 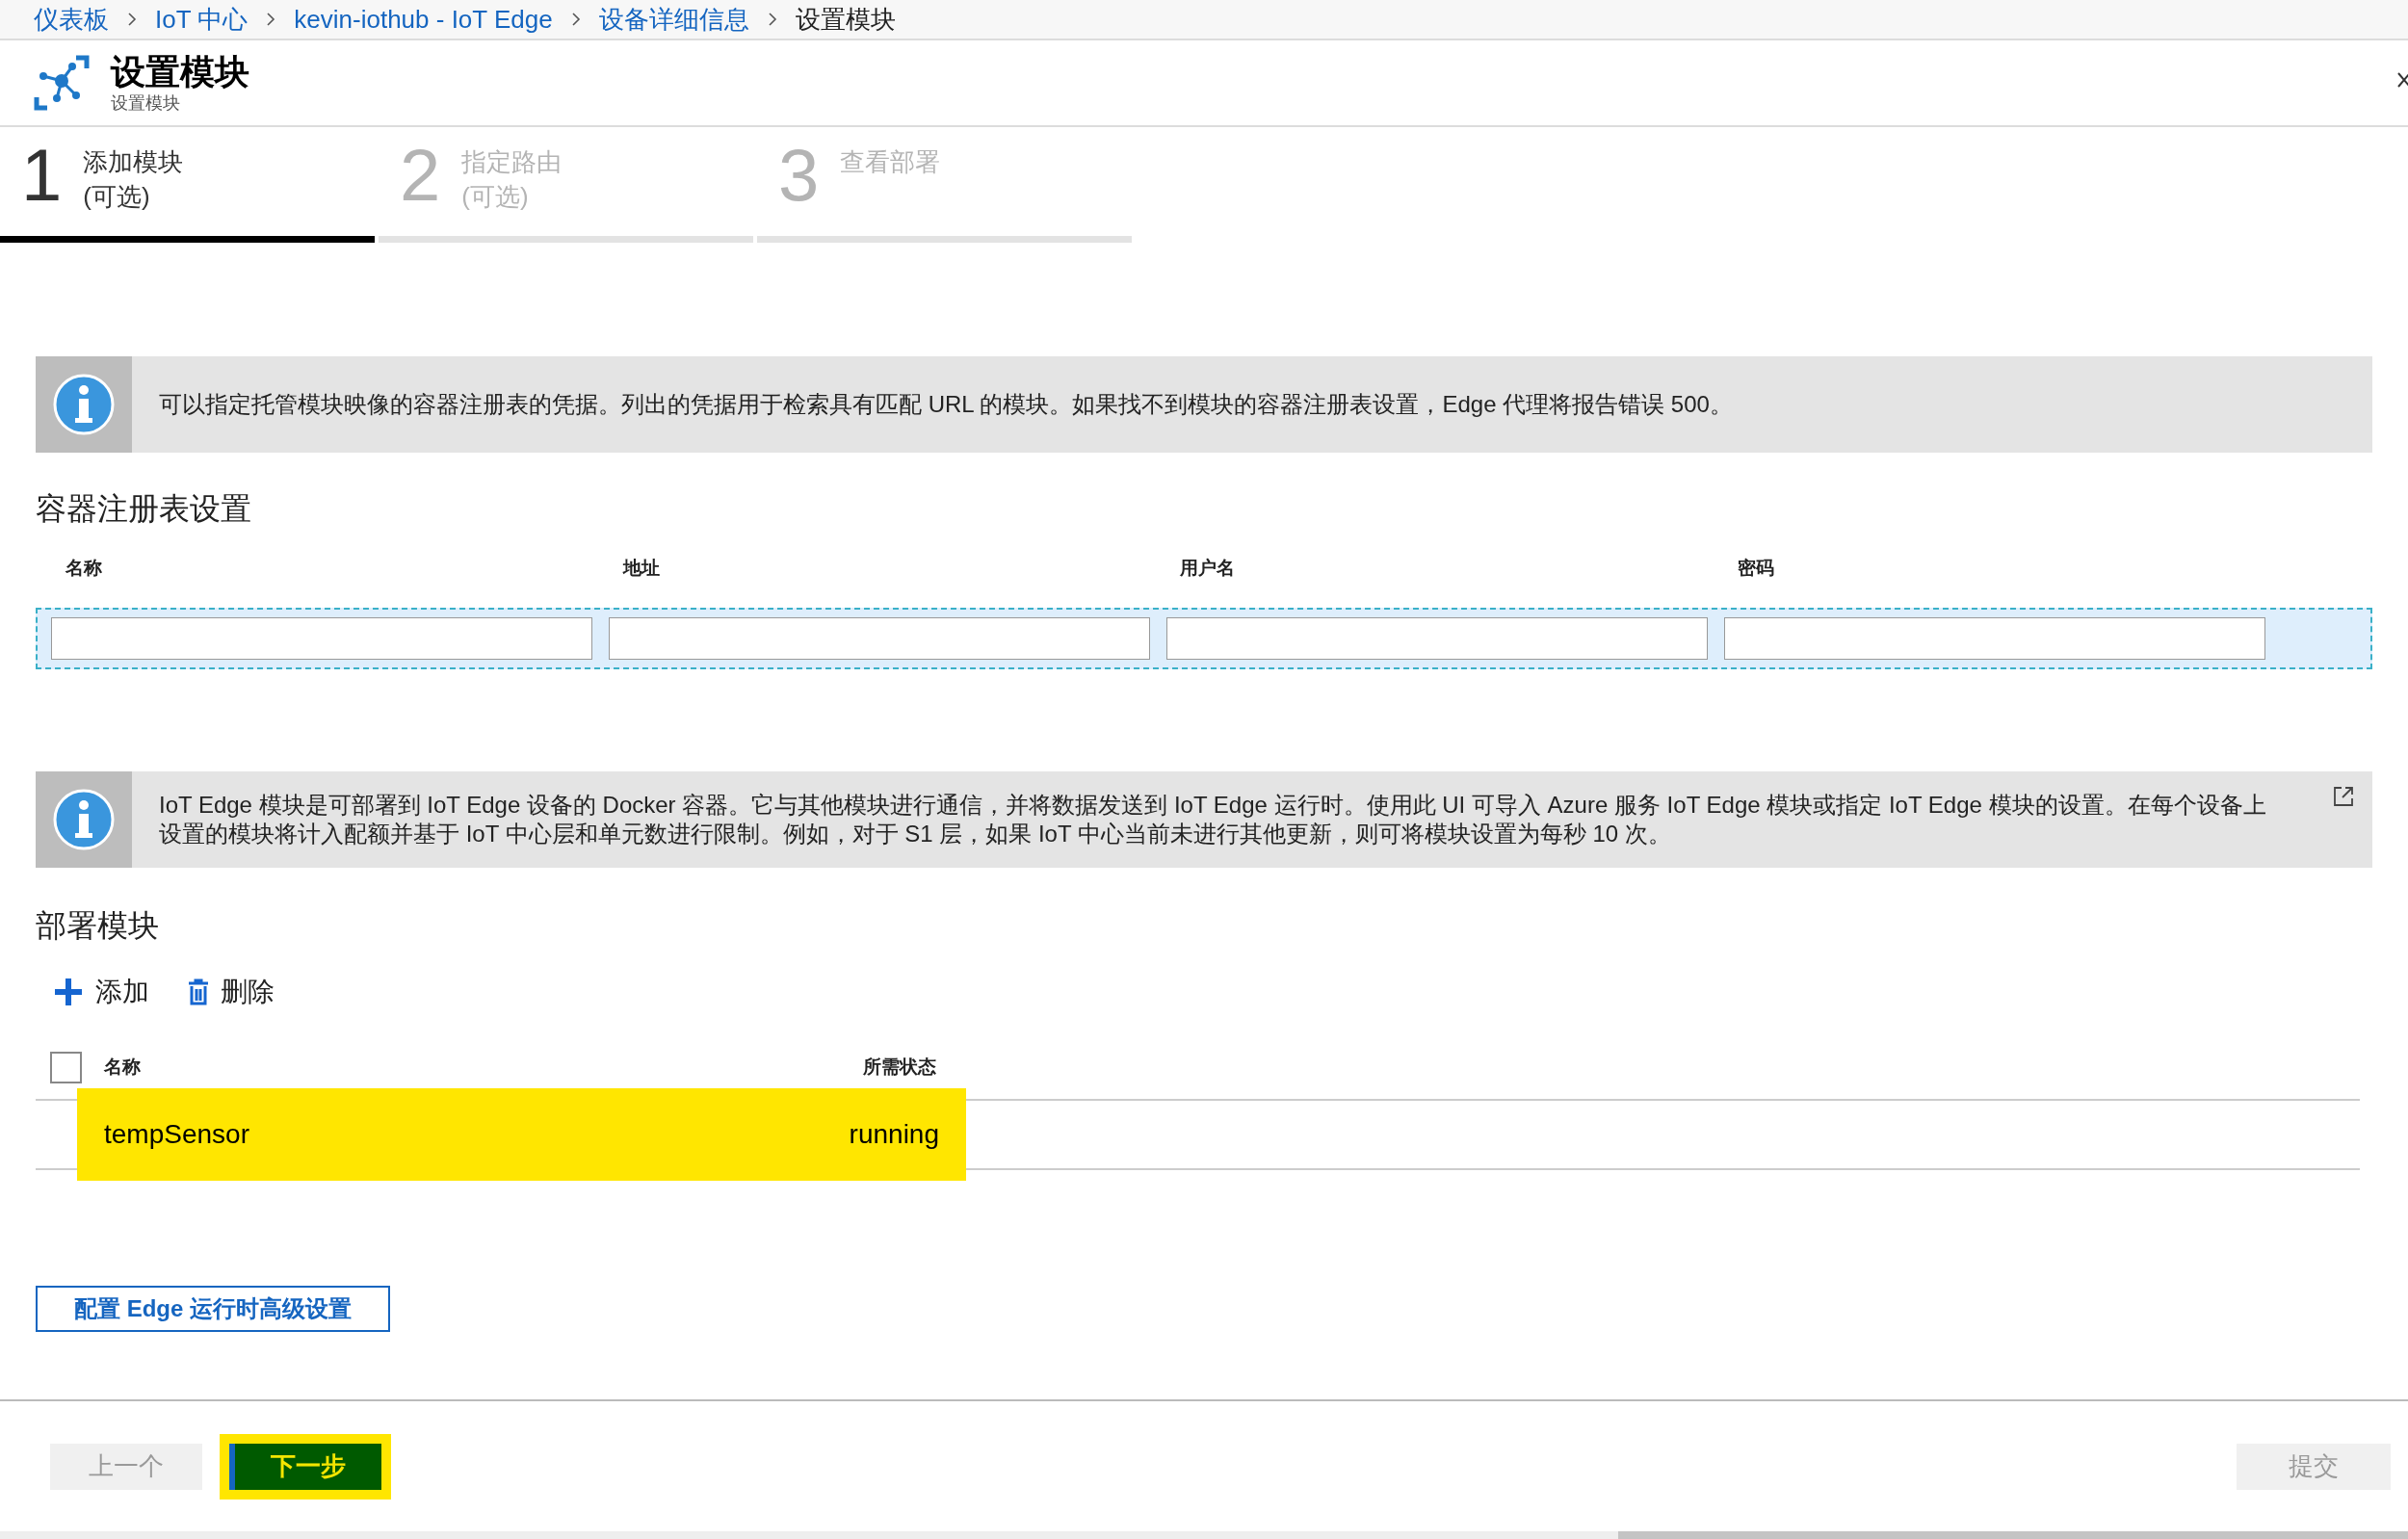 What do you see at coordinates (176, 1134) in the screenshot?
I see `module-name: tempSensor` at bounding box center [176, 1134].